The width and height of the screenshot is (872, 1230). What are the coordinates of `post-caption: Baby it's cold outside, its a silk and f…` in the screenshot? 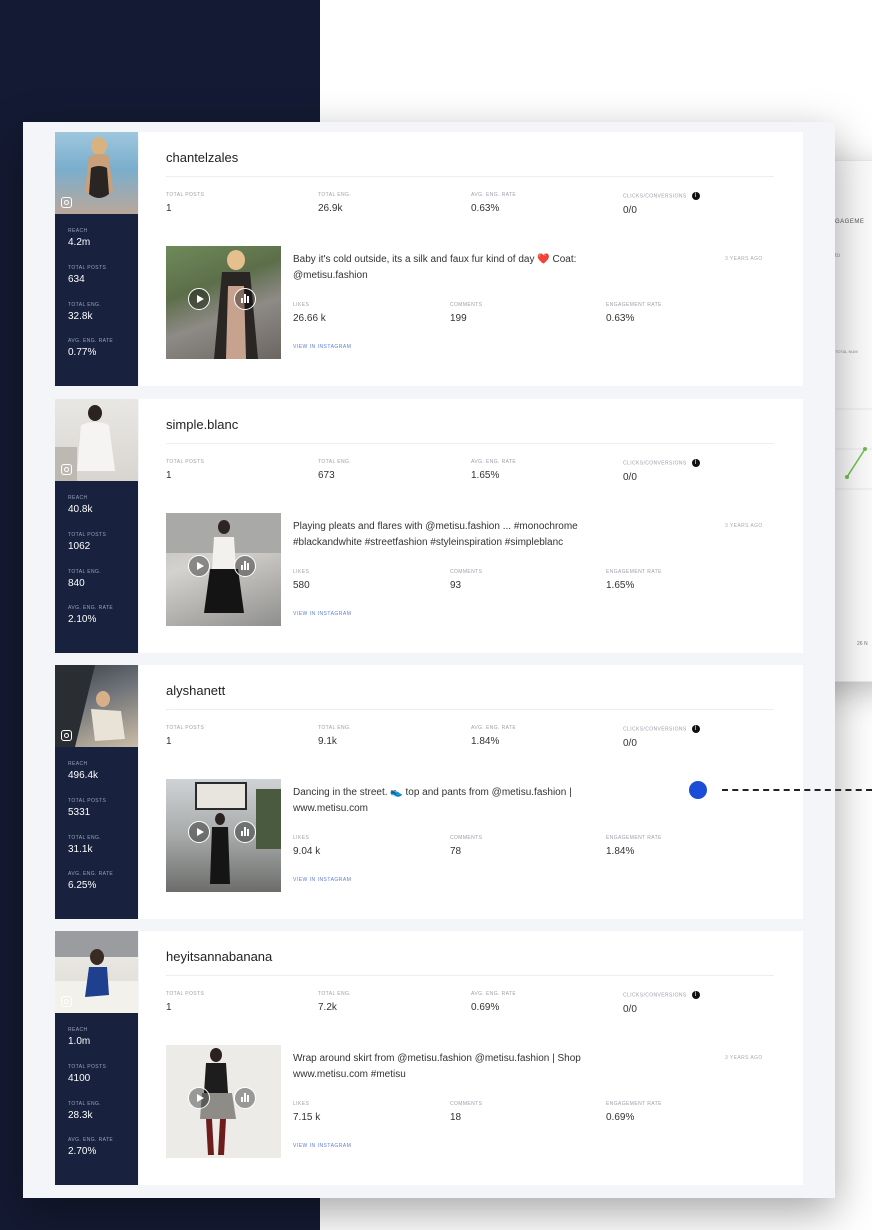 It's located at (435, 267).